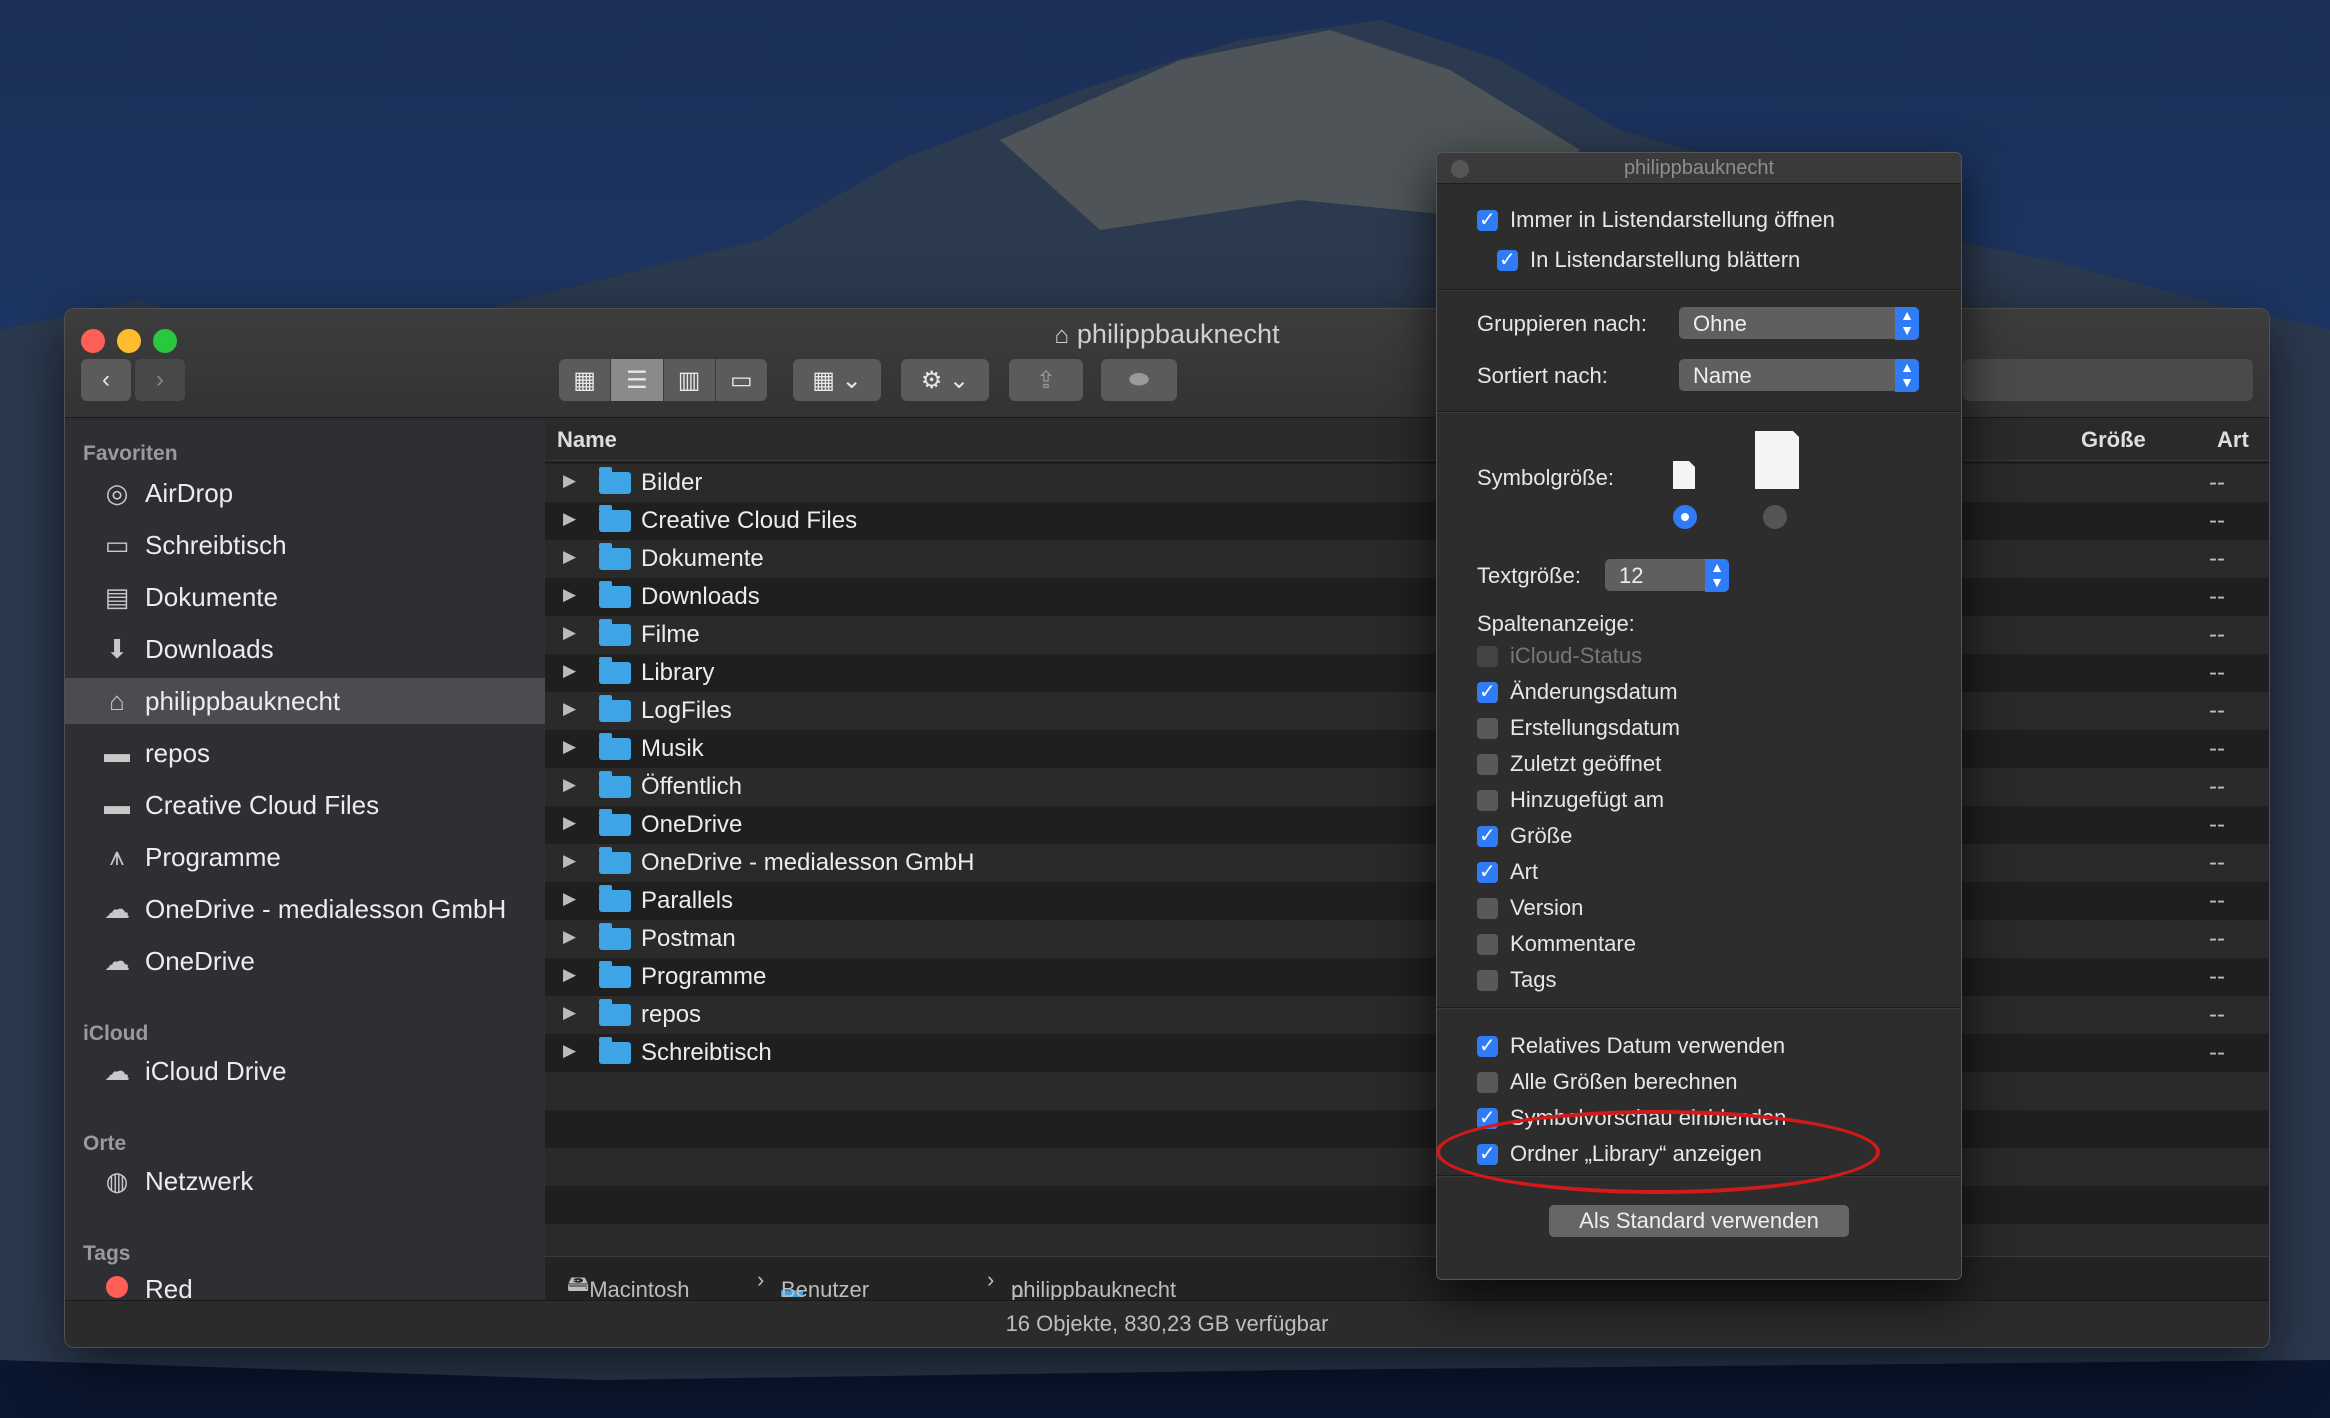 This screenshot has width=2330, height=1418. I want to click on use-as-default-button: Als Standard verwenden, so click(1699, 1221).